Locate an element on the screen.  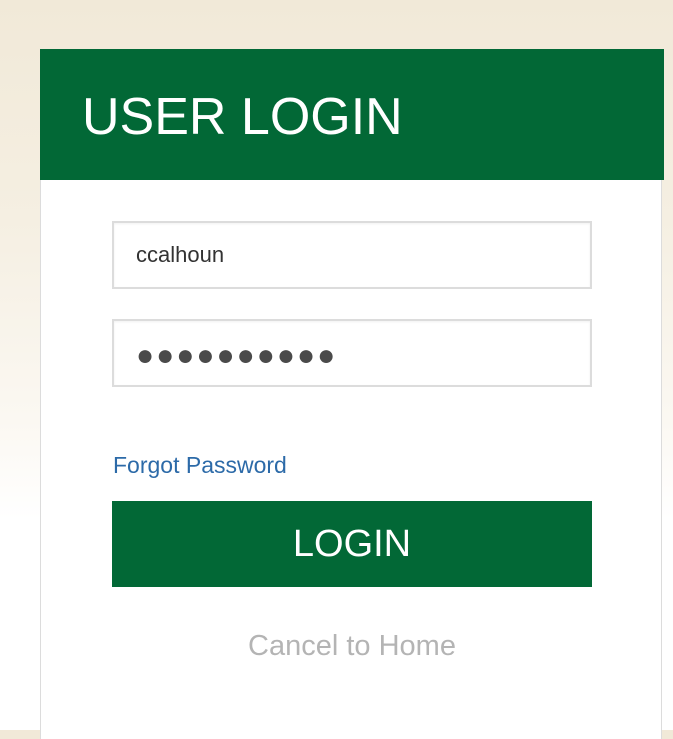
password-field is located at coordinates (352, 353).